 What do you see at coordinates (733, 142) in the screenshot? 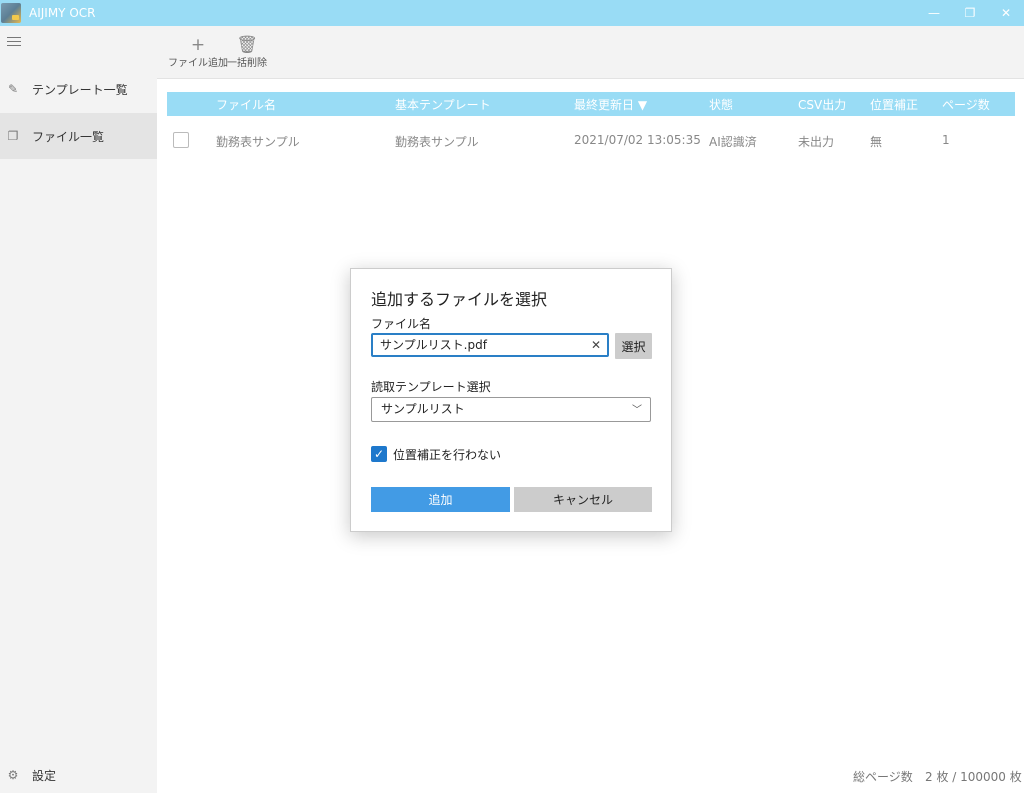
I see `cell-status: AI認識済` at bounding box center [733, 142].